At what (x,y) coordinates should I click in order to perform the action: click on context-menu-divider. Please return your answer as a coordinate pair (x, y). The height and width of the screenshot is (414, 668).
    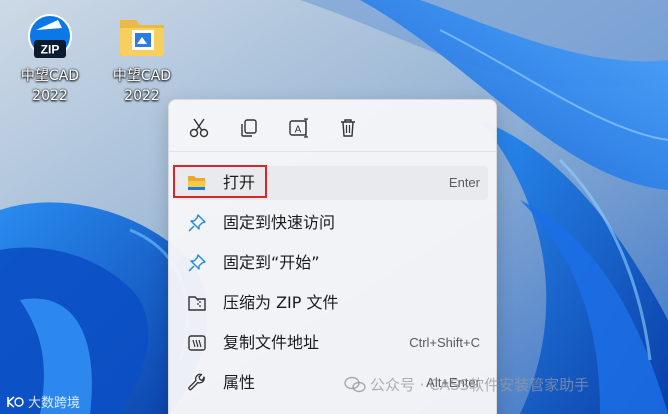
    Looking at the image, I should click on (332, 151).